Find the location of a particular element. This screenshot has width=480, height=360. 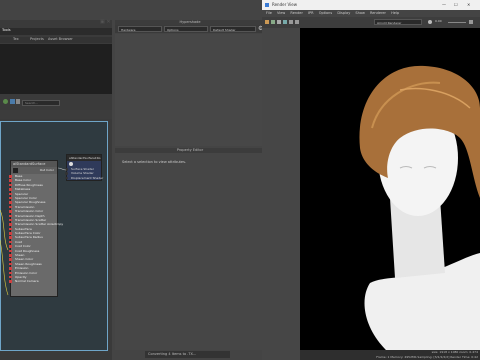

material-viewer is located at coordinates (190, 90).